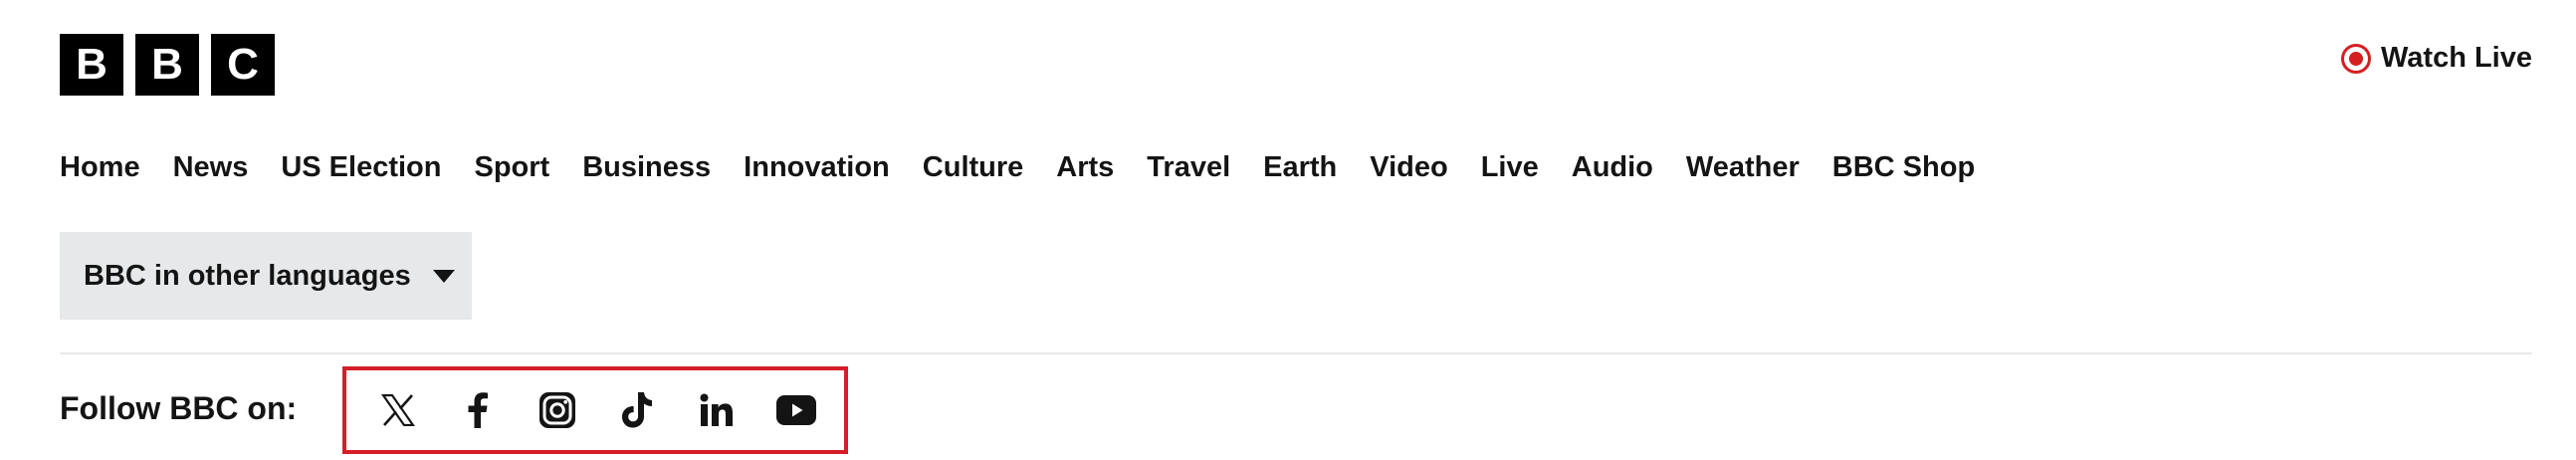 The image size is (2576, 460). Describe the element at coordinates (91, 65) in the screenshot. I see `logo-letter-b1: B` at that location.